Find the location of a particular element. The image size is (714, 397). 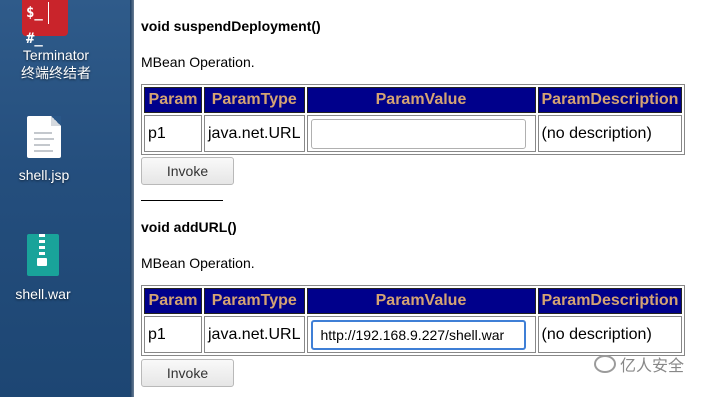

document-icon is located at coordinates (44, 137).